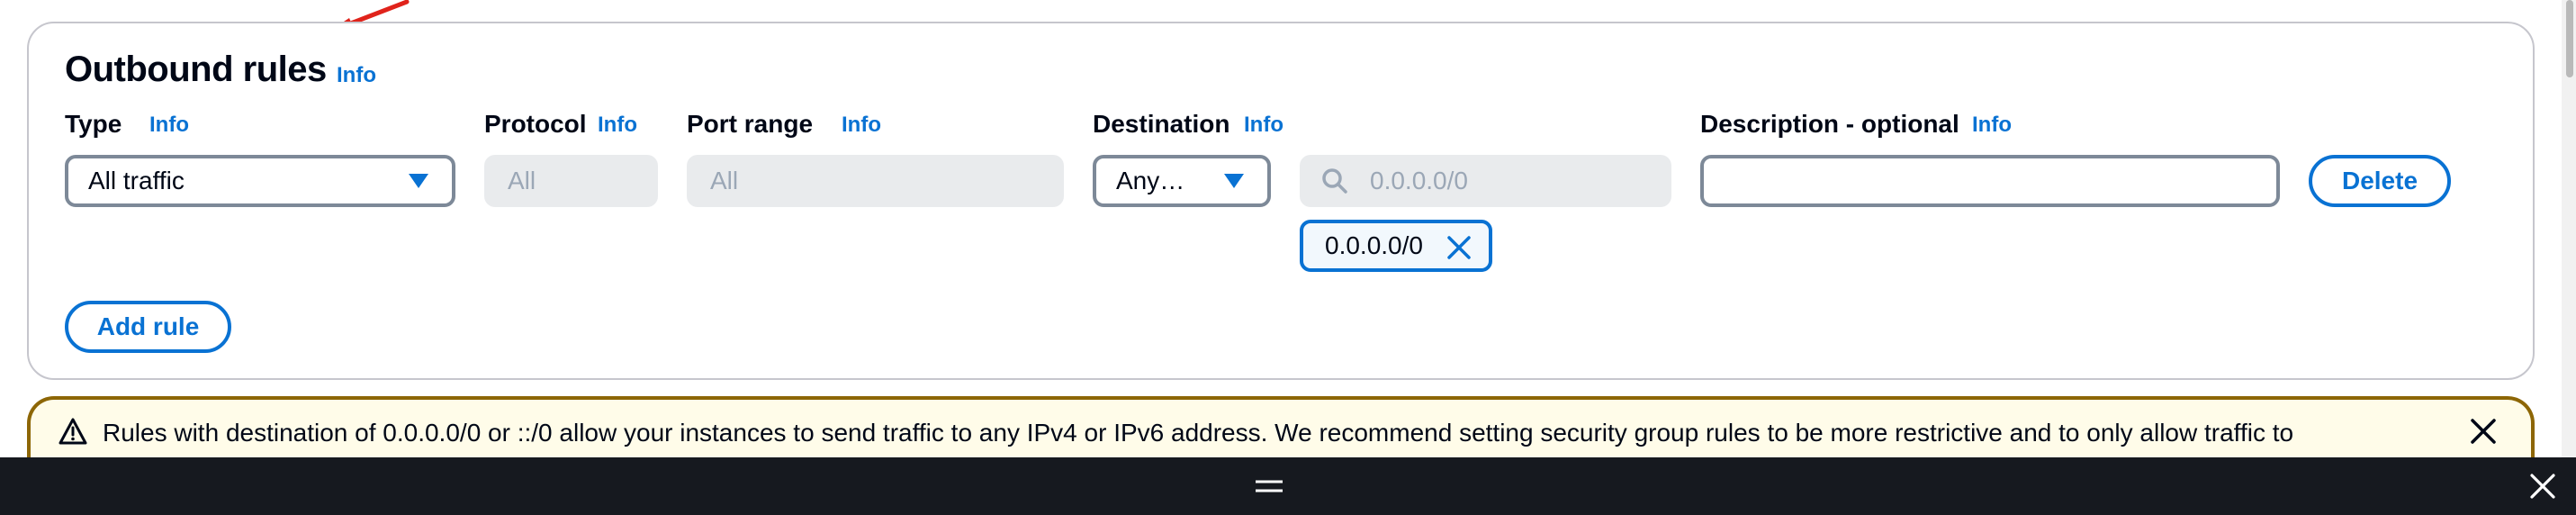  Describe the element at coordinates (1419, 180) in the screenshot. I see `destination-search-placeholder: 0.0.0.0/0` at that location.